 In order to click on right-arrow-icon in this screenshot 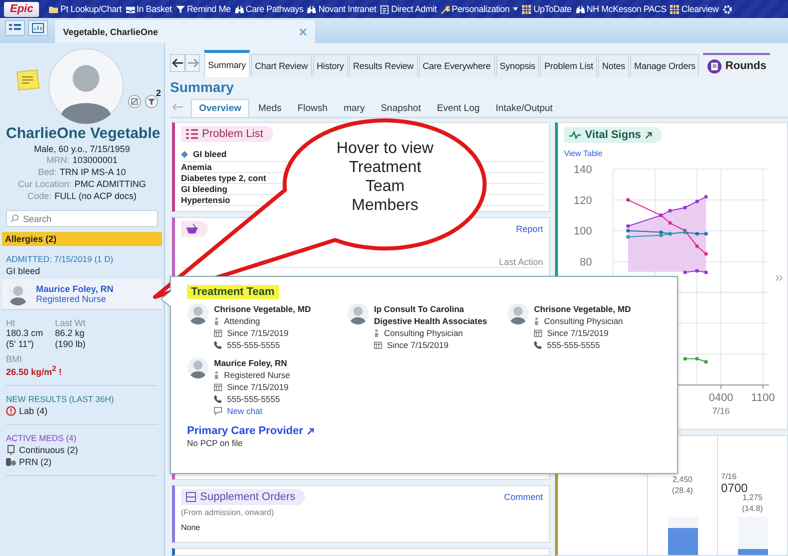, I will do `click(192, 63)`.